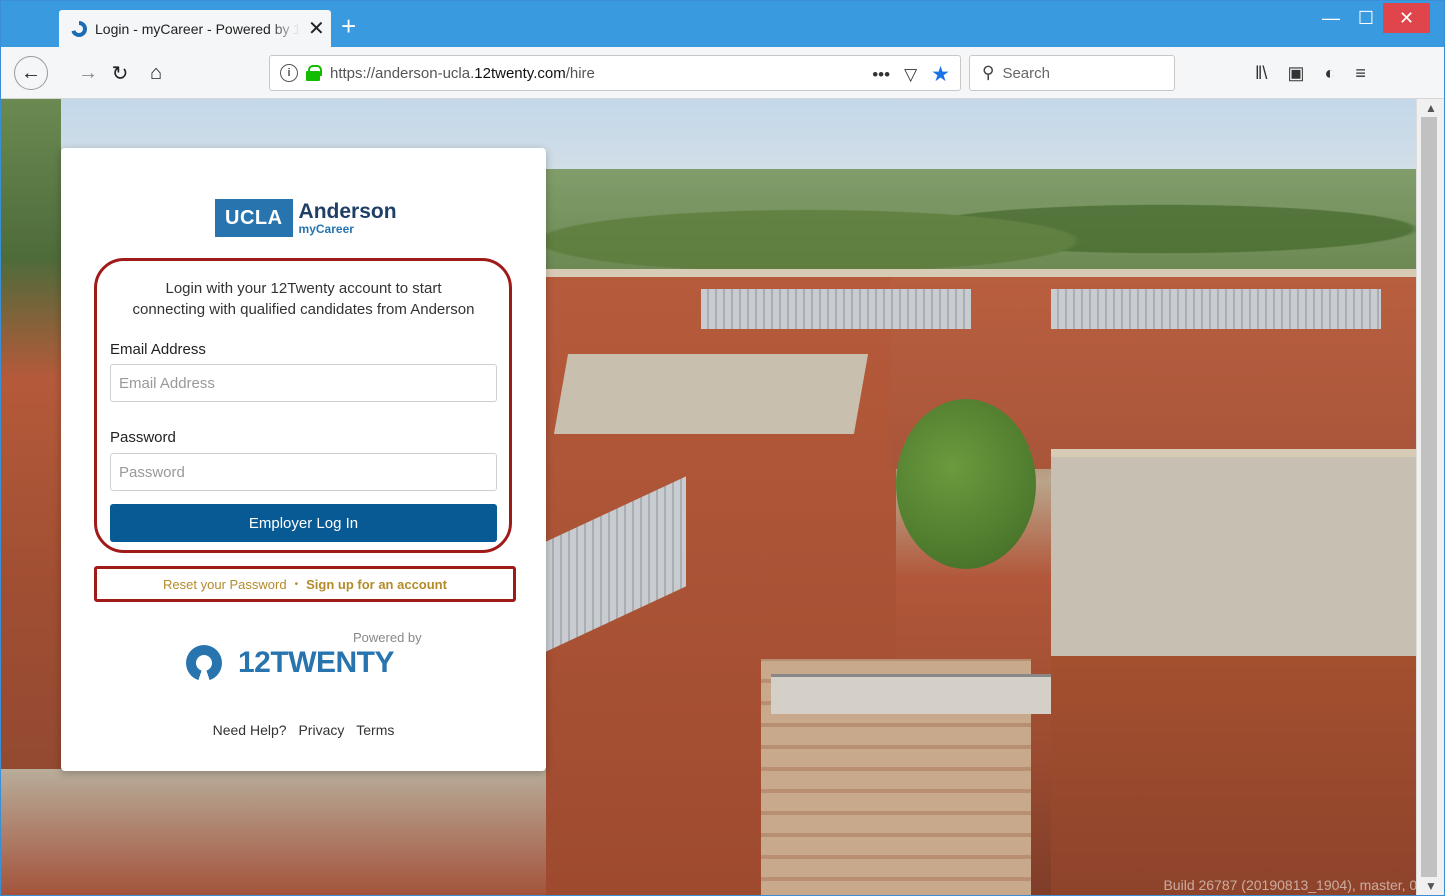  Describe the element at coordinates (940, 74) in the screenshot. I see `bookmark-star-icon: ★` at that location.